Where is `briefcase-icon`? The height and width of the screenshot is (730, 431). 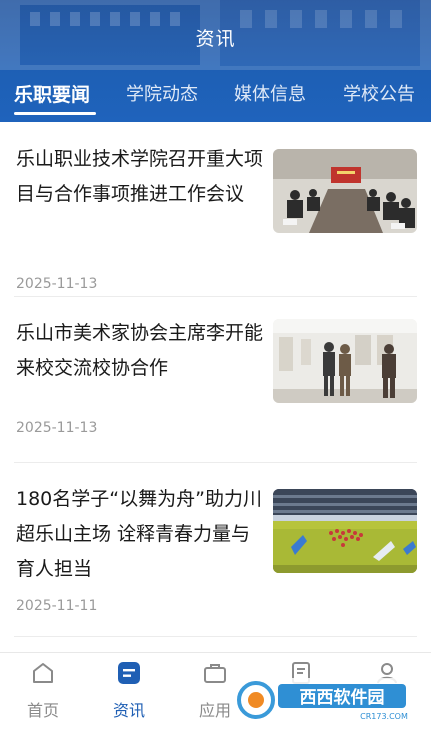
briefcase-icon is located at coordinates (215, 673).